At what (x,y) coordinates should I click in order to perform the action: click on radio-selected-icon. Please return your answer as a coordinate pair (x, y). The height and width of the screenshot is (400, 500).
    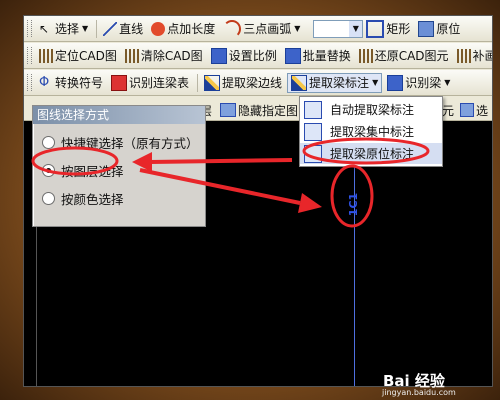
    Looking at the image, I should click on (48, 170).